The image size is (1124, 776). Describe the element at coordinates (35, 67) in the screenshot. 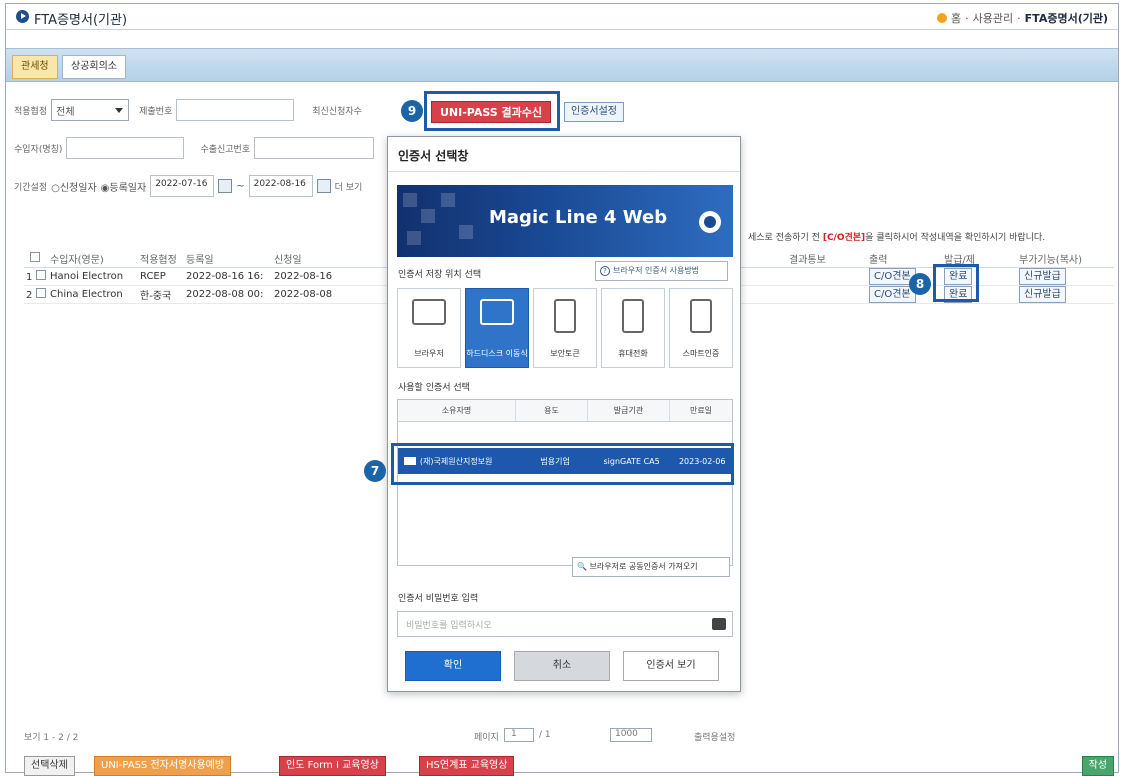

I see `tab-customs: 관세청` at that location.